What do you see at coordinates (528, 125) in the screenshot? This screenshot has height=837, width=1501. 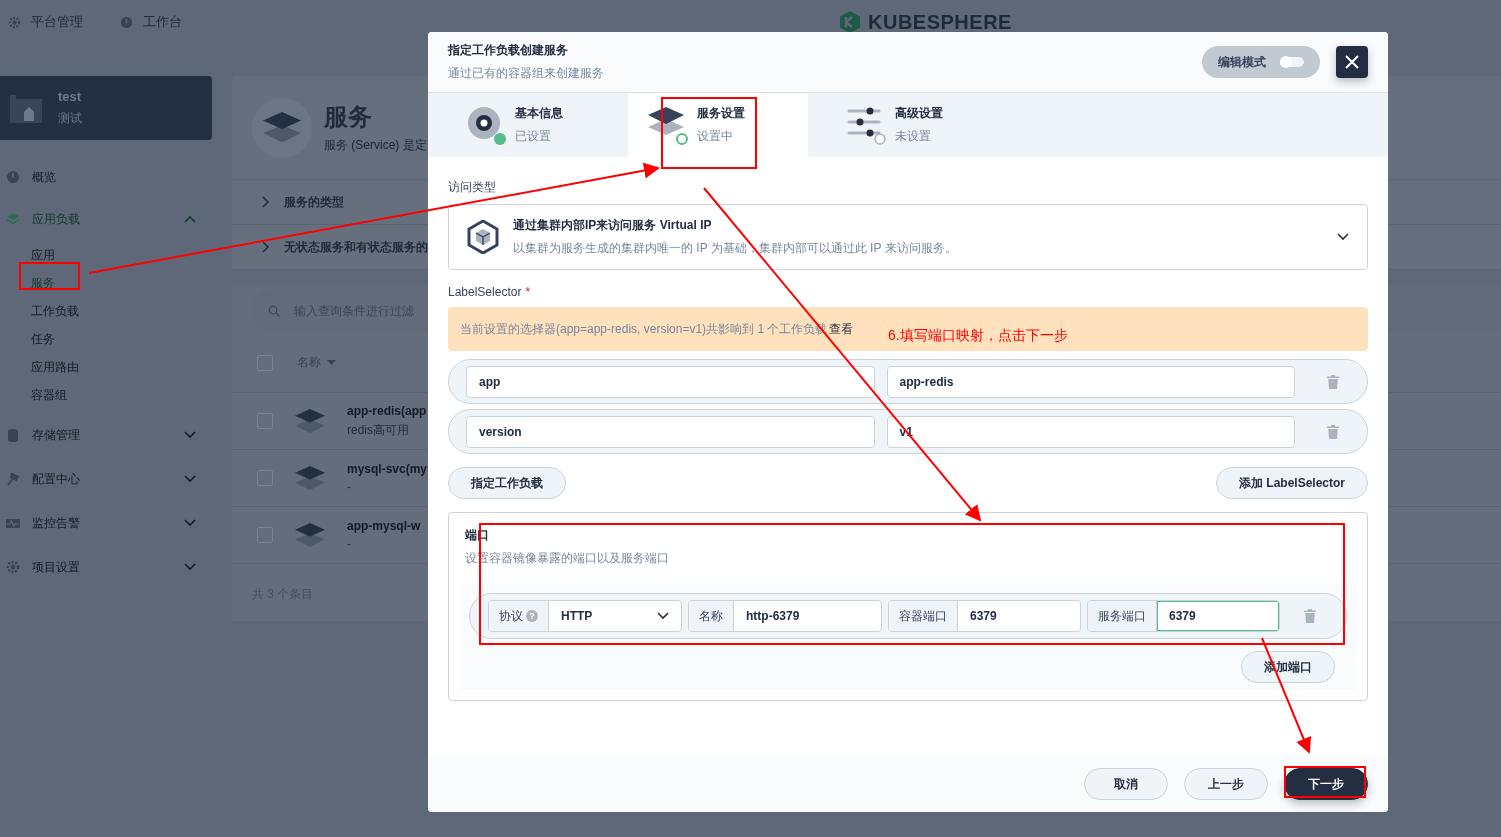 I see `step-tab: 基本信息 已设置` at bounding box center [528, 125].